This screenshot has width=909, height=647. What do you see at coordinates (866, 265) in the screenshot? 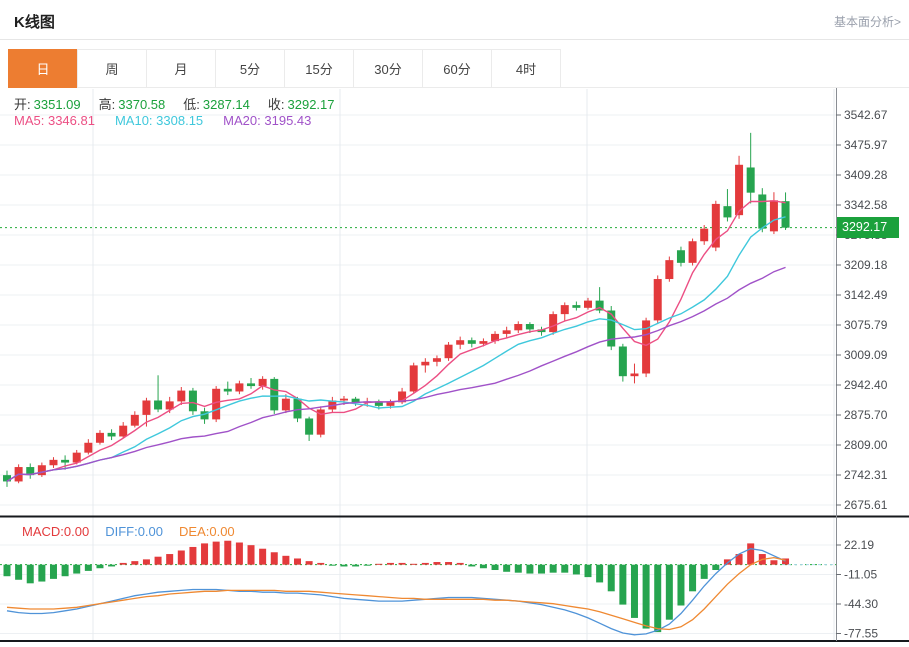
I see `axis-tick-label: 3209.18` at bounding box center [866, 265].